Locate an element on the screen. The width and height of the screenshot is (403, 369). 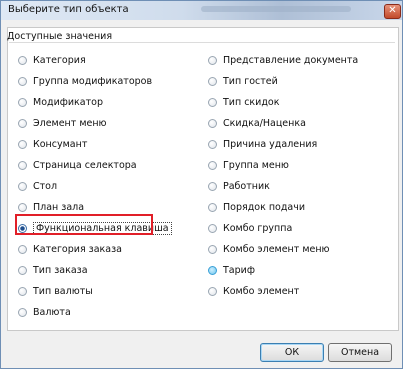
radio-label: Консумант is located at coordinates (60, 144).